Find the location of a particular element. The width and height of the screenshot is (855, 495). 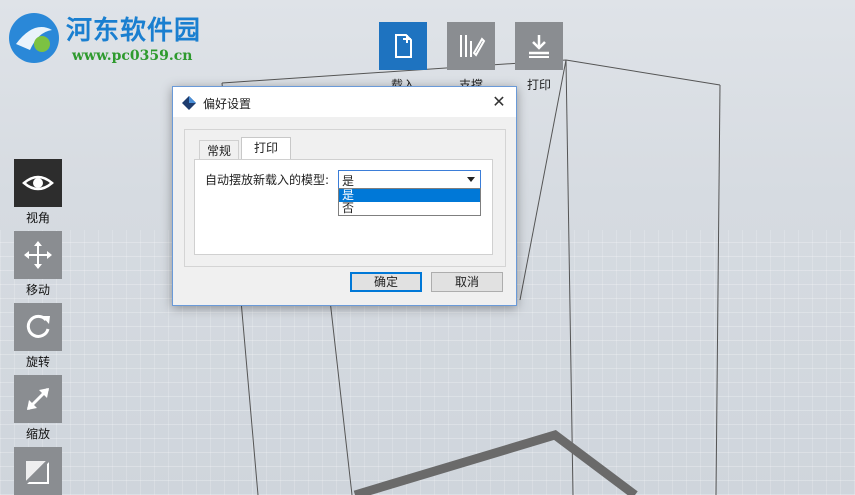

dropdown-option-yes: 是 is located at coordinates (409, 195).